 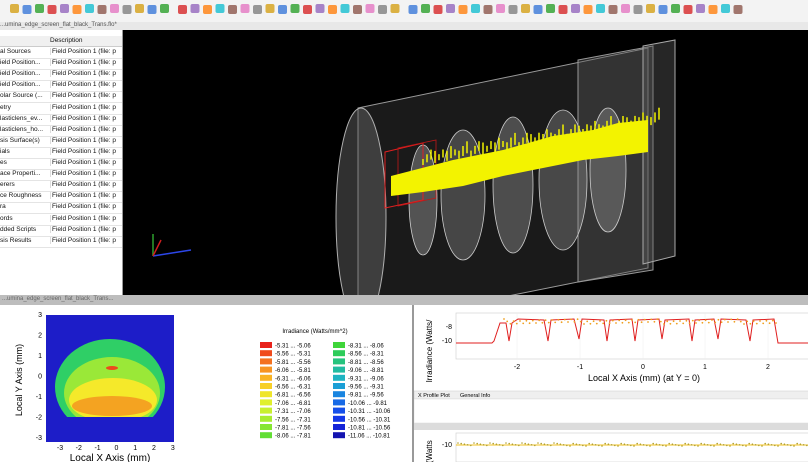 What do you see at coordinates (369, 412) in the screenshot?
I see `legend-label: -10.31 ... -10.06` at bounding box center [369, 412].